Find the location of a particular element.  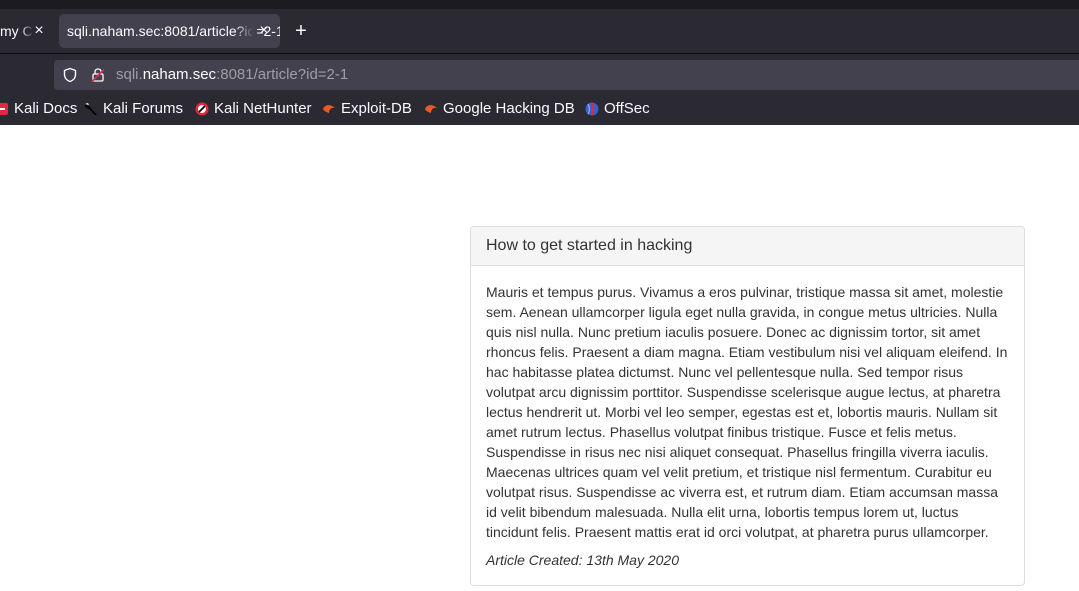

bookmark-offsec: OffSec is located at coordinates (617, 108).